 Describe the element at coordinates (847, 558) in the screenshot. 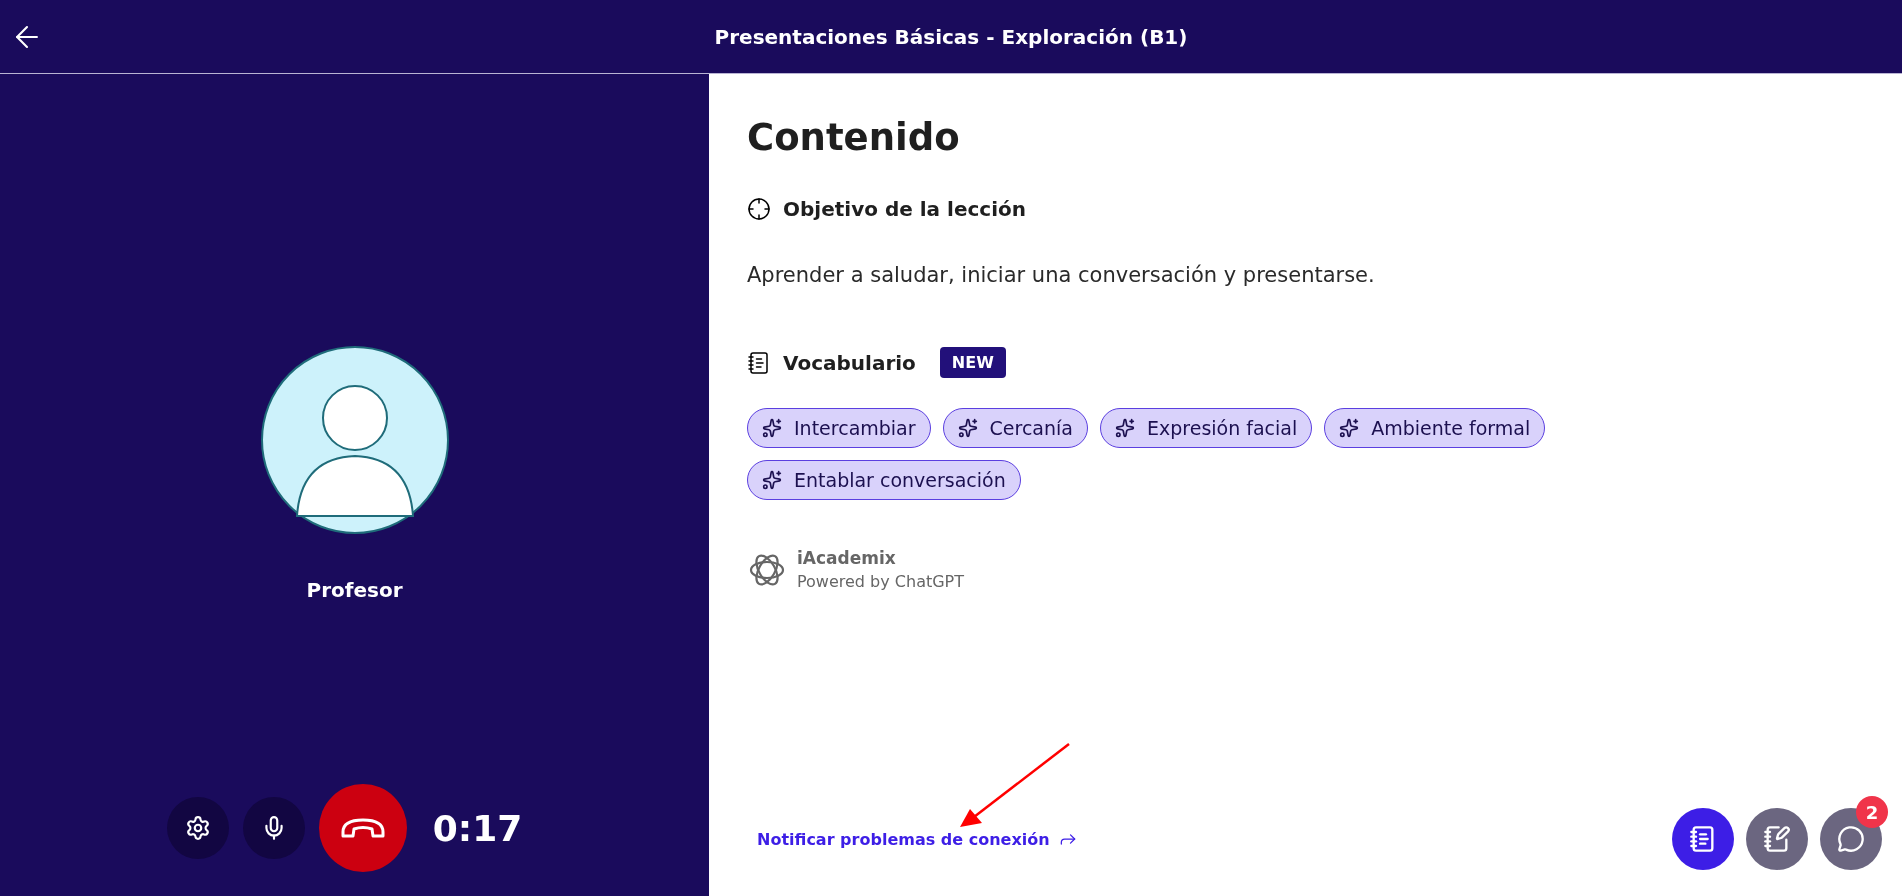

I see `assistant-name: iAcademix` at that location.